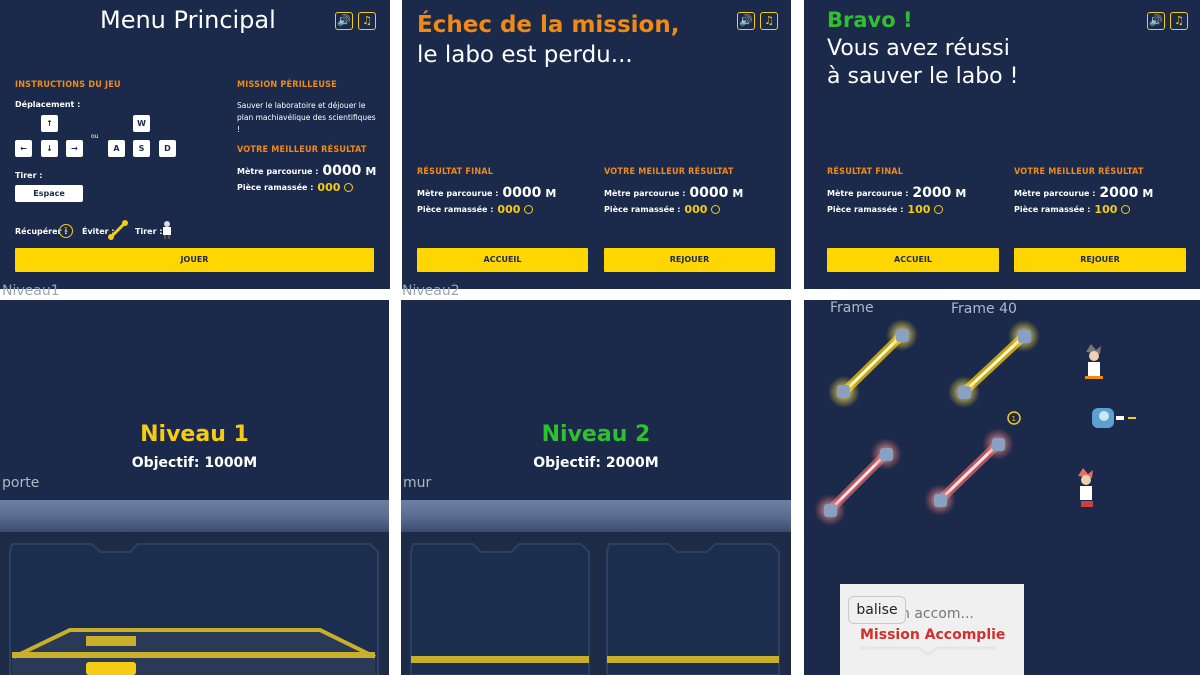 The height and width of the screenshot is (675, 1200). What do you see at coordinates (21, 483) in the screenshot?
I see `grid-label-porte: porte` at bounding box center [21, 483].